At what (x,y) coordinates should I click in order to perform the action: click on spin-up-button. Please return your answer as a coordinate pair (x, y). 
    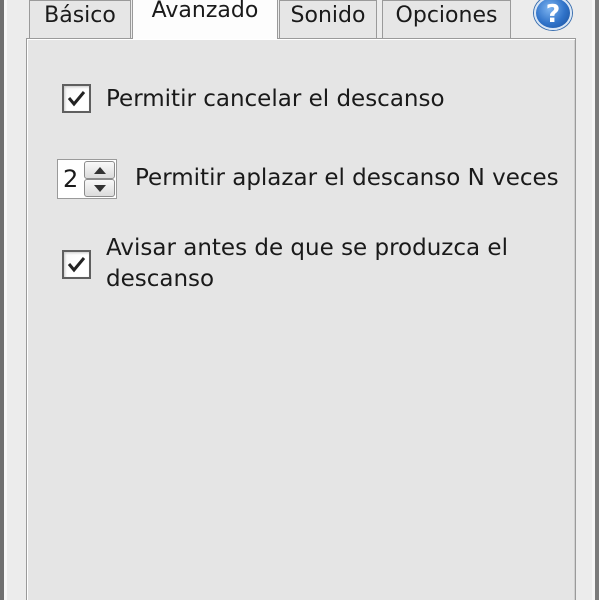
    Looking at the image, I should click on (99, 170).